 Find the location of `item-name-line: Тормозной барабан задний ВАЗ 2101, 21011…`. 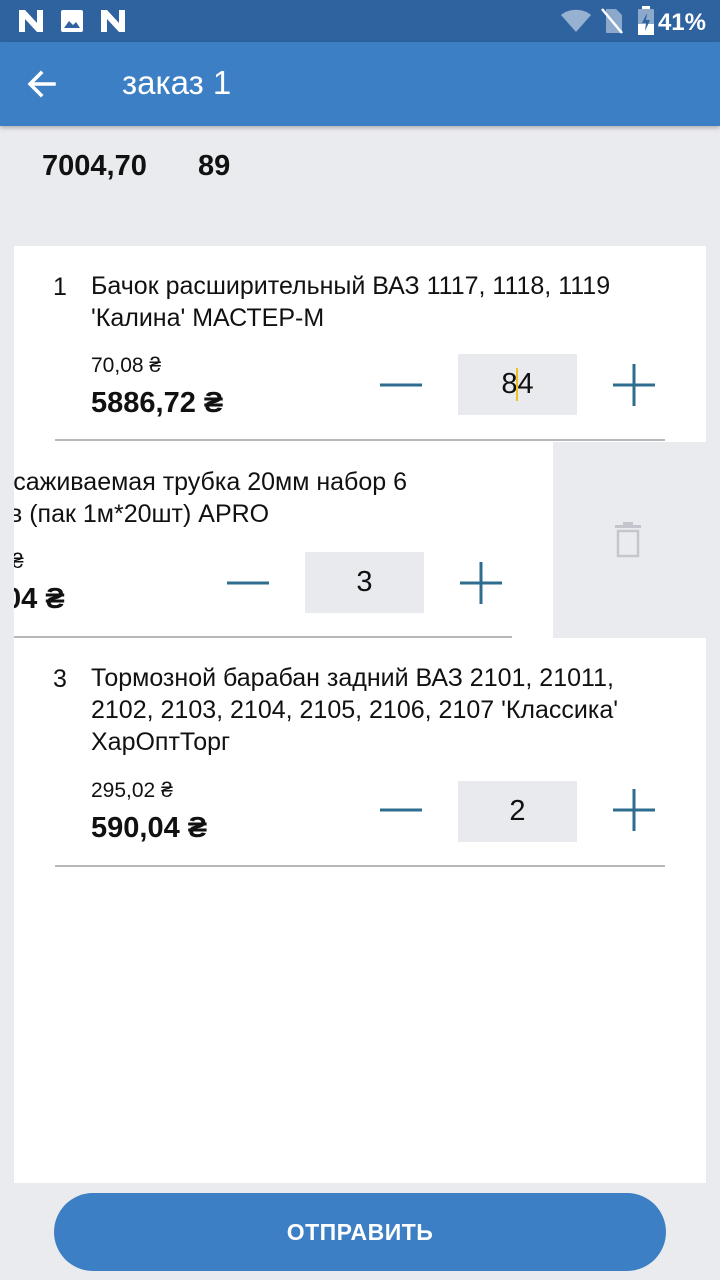

item-name-line: Тормозной барабан задний ВАЗ 2101, 21011… is located at coordinates (352, 678).